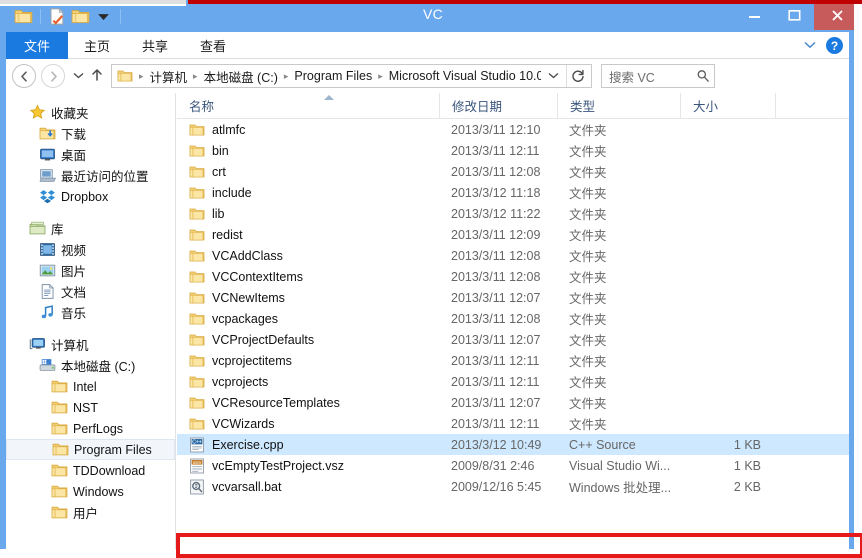  Describe the element at coordinates (427, 45) in the screenshot. I see `ribbon-tab-bar: 文件 主页 共享 查看 ?` at that location.